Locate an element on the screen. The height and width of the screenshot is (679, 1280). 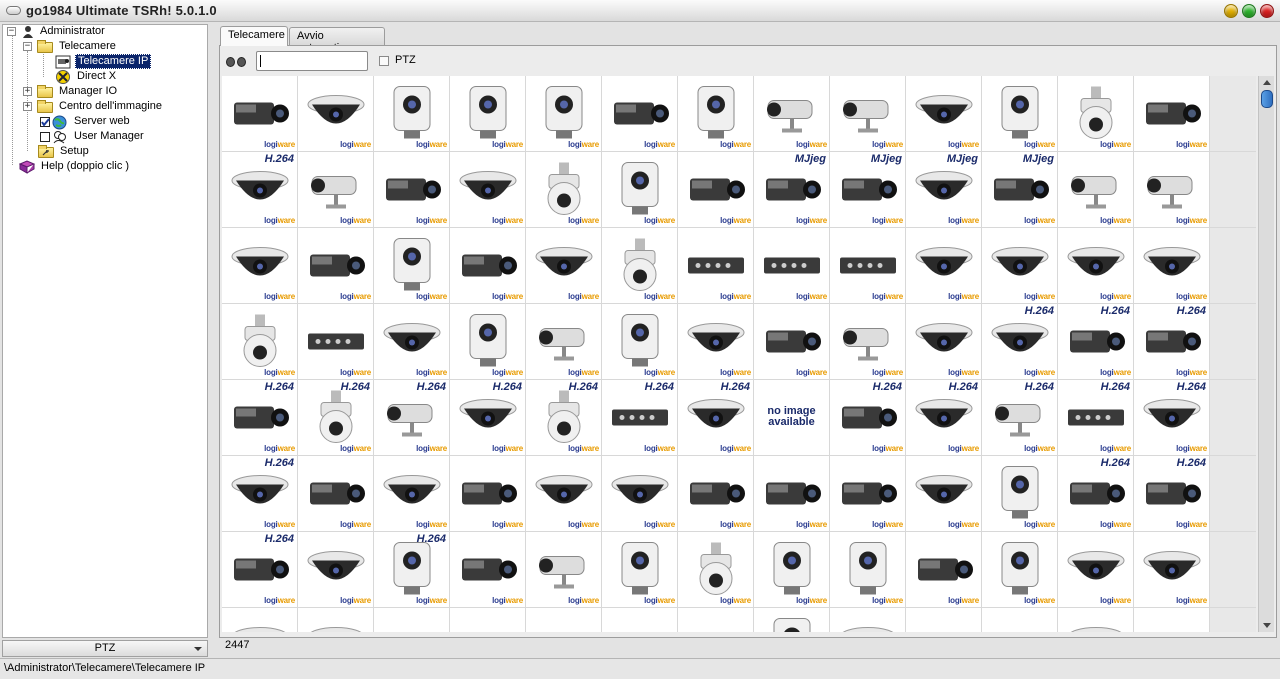
vertical-scrollbar is located at coordinates (1266, 354).